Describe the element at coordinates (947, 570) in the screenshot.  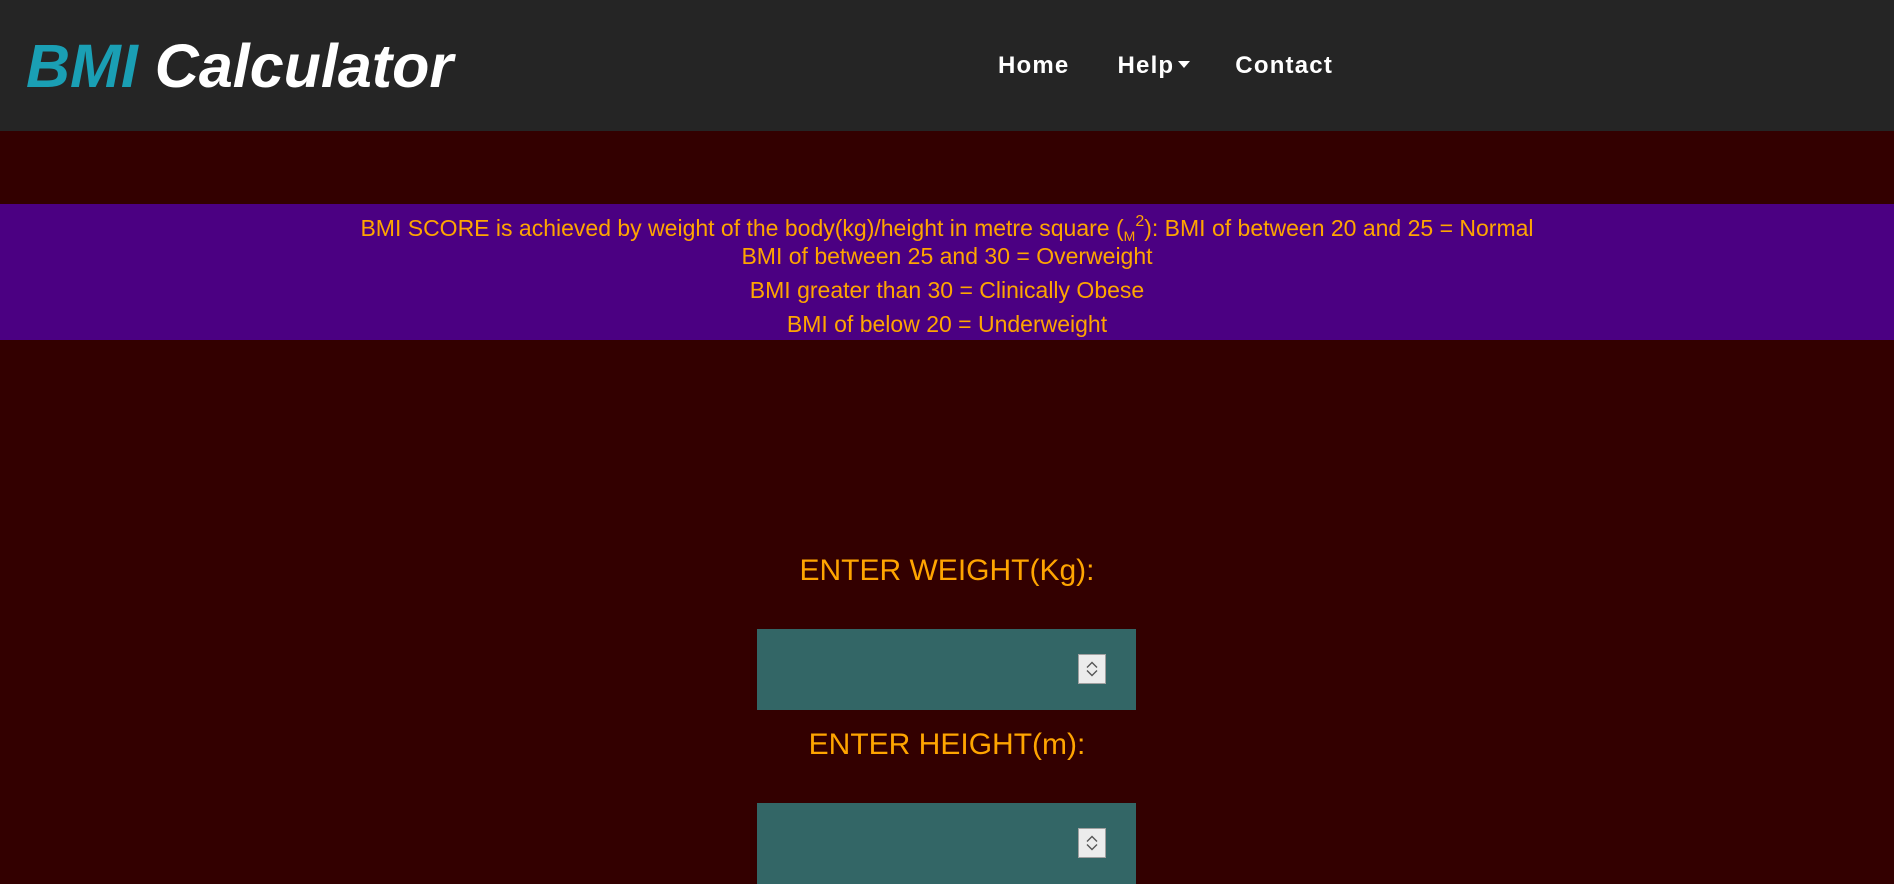
I see `weight-label: ENTER WEIGHT(Kg):` at that location.